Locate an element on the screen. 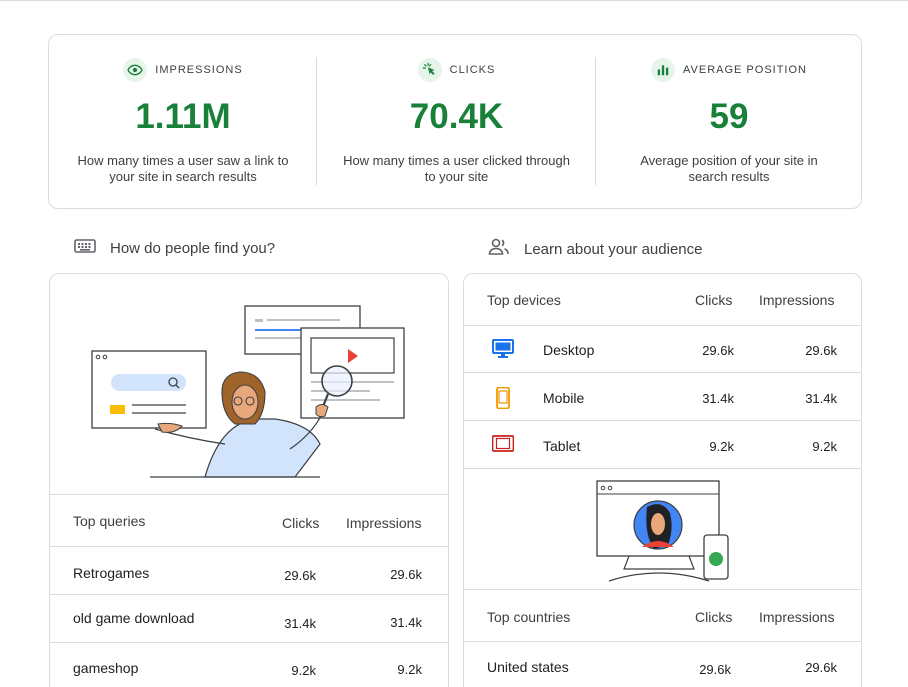 Image resolution: width=908 pixels, height=687 pixels. keyboard-icon is located at coordinates (85, 248).